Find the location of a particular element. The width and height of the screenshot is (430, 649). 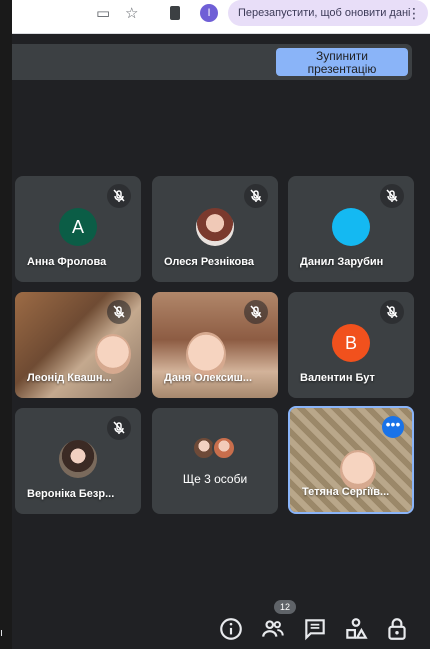

people-icon is located at coordinates (273, 629).